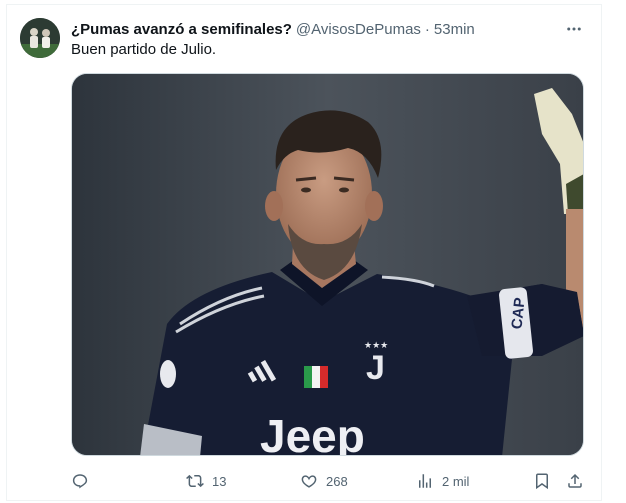  I want to click on svg-text: J, so click(375, 368).